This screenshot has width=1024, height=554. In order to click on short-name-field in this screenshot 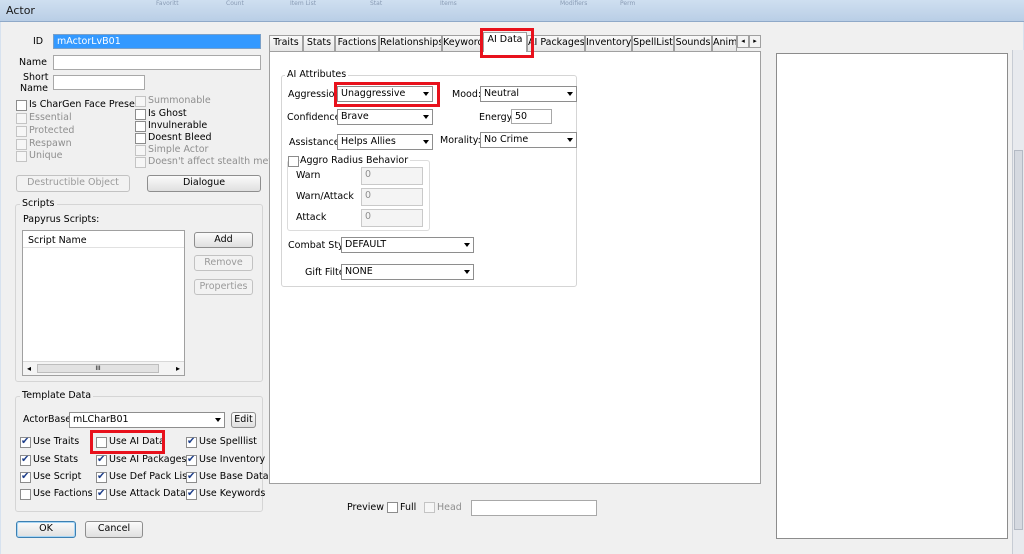, I will do `click(99, 82)`.